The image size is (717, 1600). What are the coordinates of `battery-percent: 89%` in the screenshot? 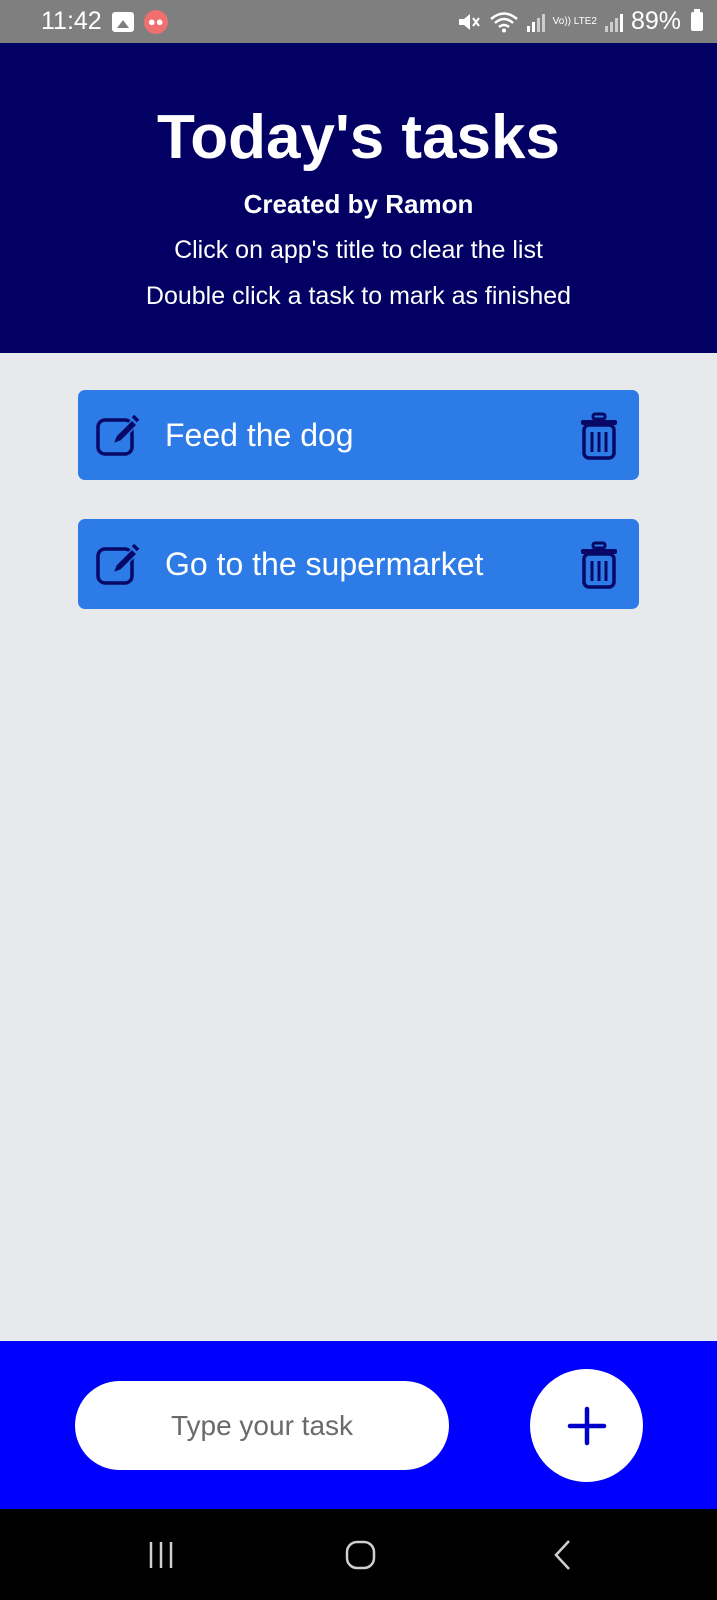 It's located at (655, 21).